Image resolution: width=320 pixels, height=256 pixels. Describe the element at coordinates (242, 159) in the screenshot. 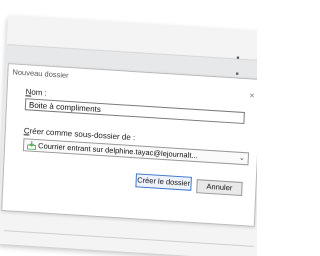

I see `chevron-down-icon: ⌄` at that location.